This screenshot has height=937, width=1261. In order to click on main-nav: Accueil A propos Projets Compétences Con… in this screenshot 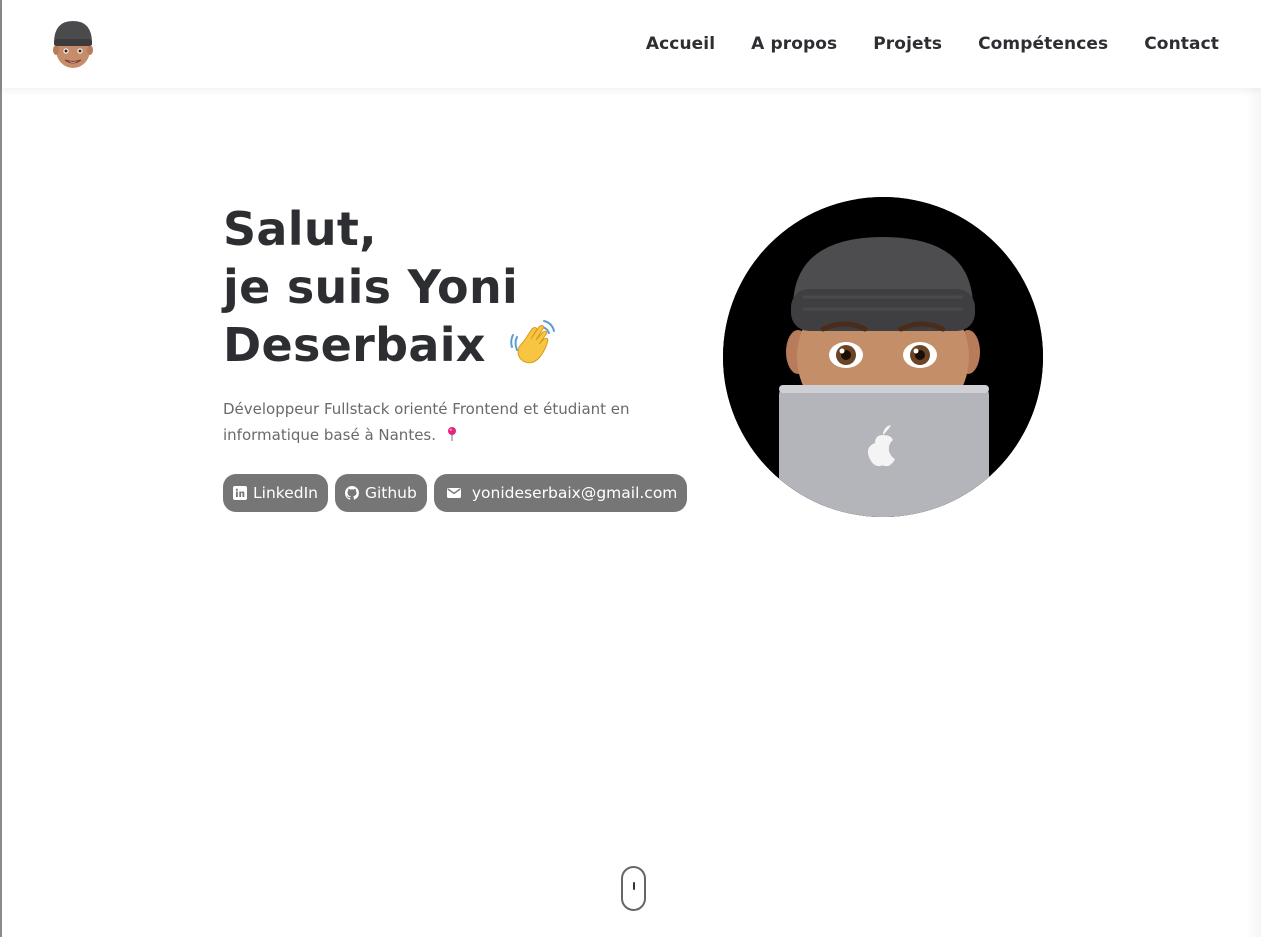, I will do `click(914, 44)`.